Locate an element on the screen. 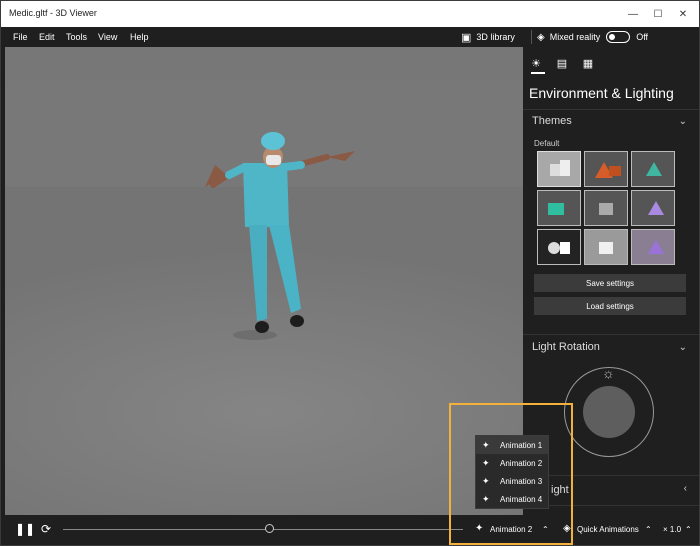 The height and width of the screenshot is (546, 700). timeline-track is located at coordinates (263, 529).